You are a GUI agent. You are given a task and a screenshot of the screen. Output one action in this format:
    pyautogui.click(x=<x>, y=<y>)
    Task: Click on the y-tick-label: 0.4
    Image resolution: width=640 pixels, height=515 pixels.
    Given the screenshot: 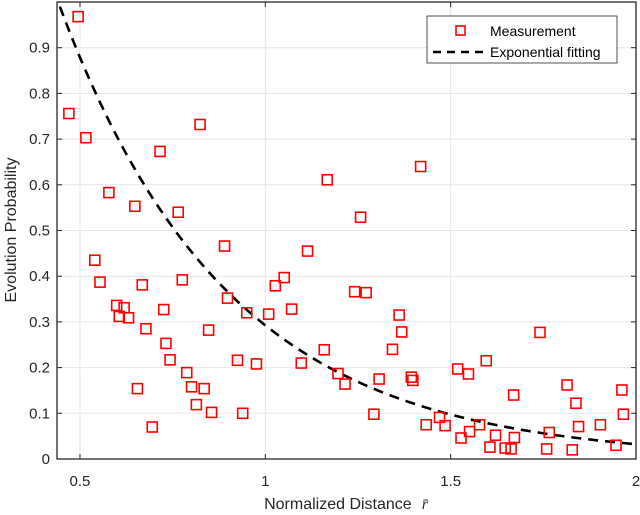 What is the action you would take?
    pyautogui.click(x=39, y=276)
    